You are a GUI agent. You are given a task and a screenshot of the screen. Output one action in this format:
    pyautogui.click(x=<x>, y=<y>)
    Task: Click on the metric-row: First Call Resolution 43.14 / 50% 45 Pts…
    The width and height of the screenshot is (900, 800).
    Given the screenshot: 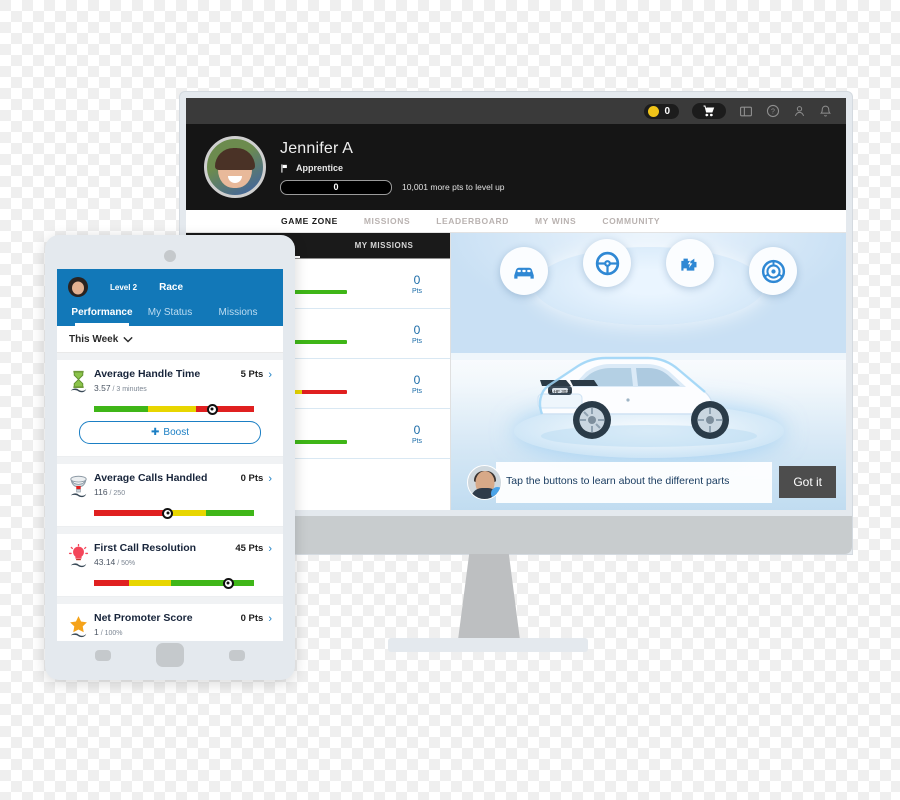 What is the action you would take?
    pyautogui.click(x=170, y=557)
    